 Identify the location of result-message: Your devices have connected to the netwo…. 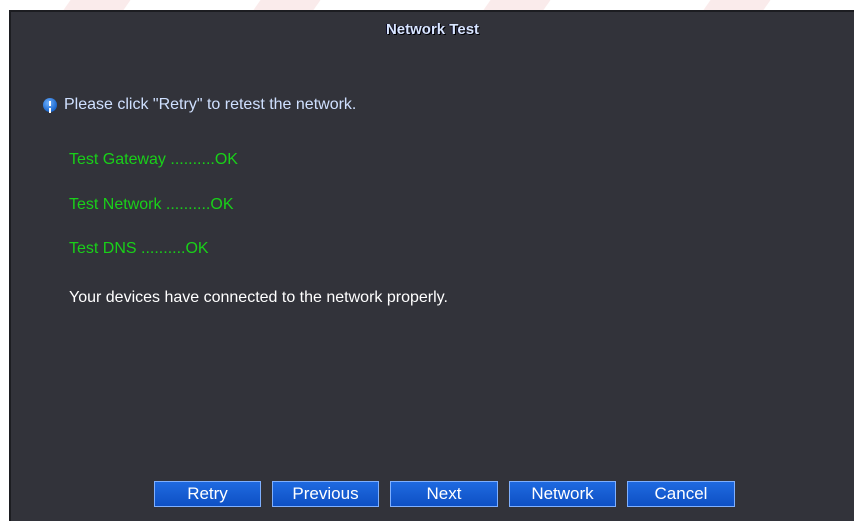
(258, 297).